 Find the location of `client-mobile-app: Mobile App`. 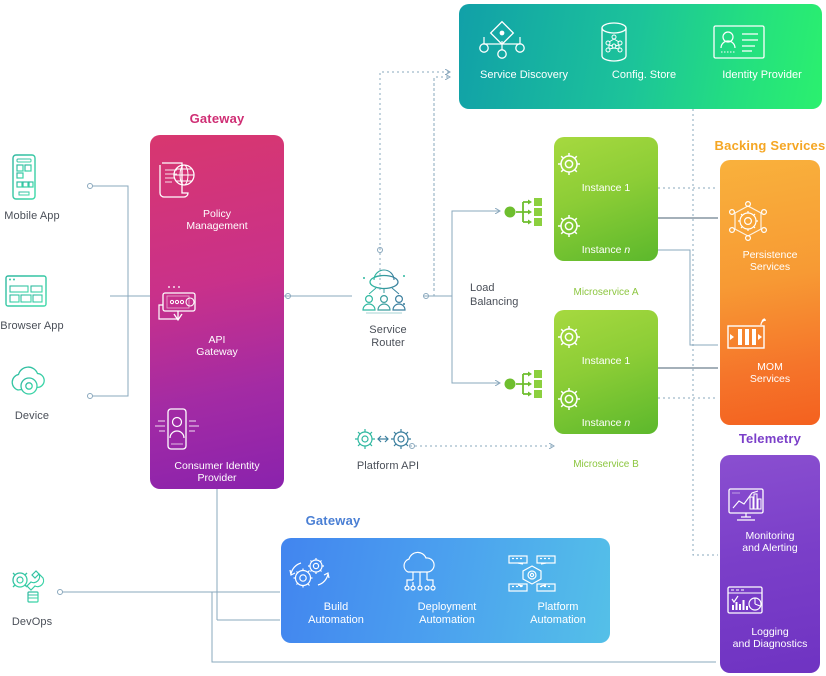

client-mobile-app: Mobile App is located at coordinates (32, 187).